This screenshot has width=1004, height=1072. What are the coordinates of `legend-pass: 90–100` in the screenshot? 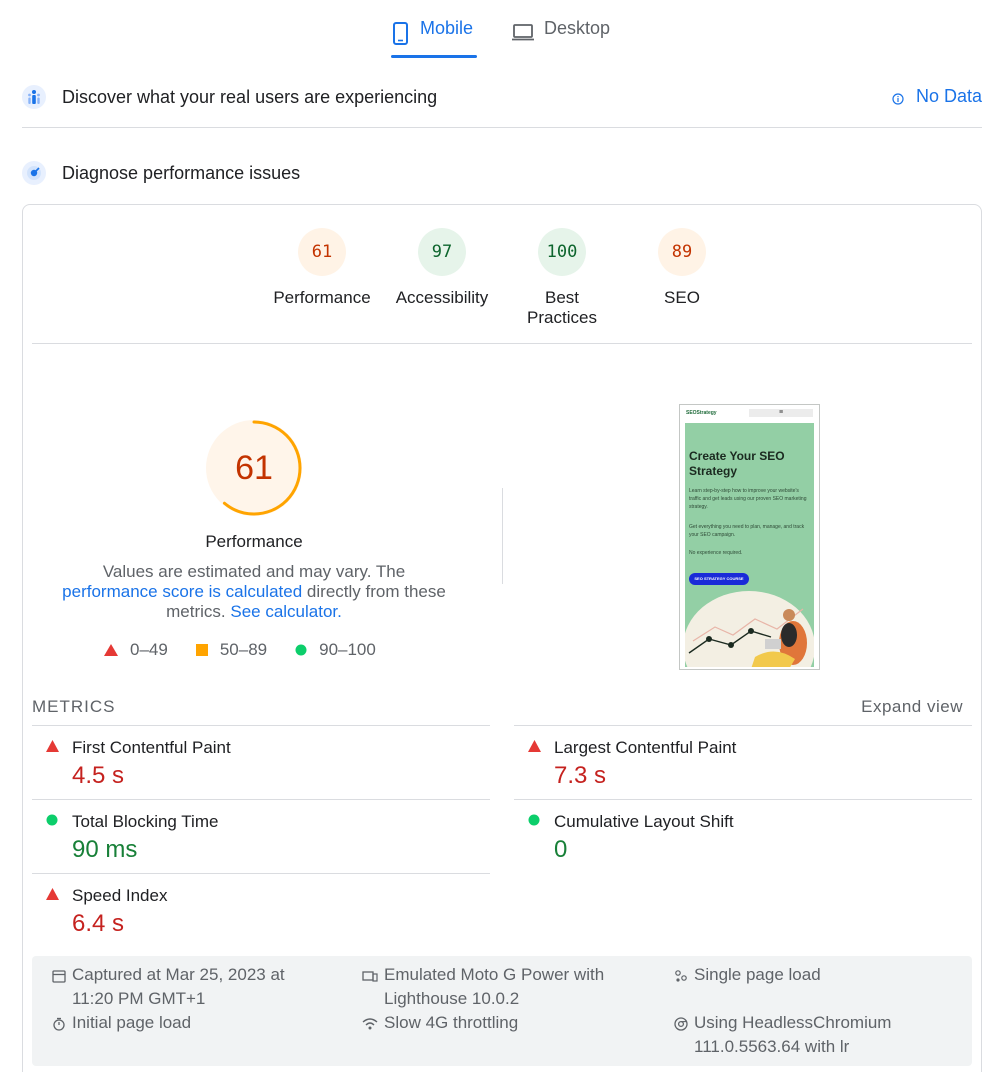 It's located at (335, 650).